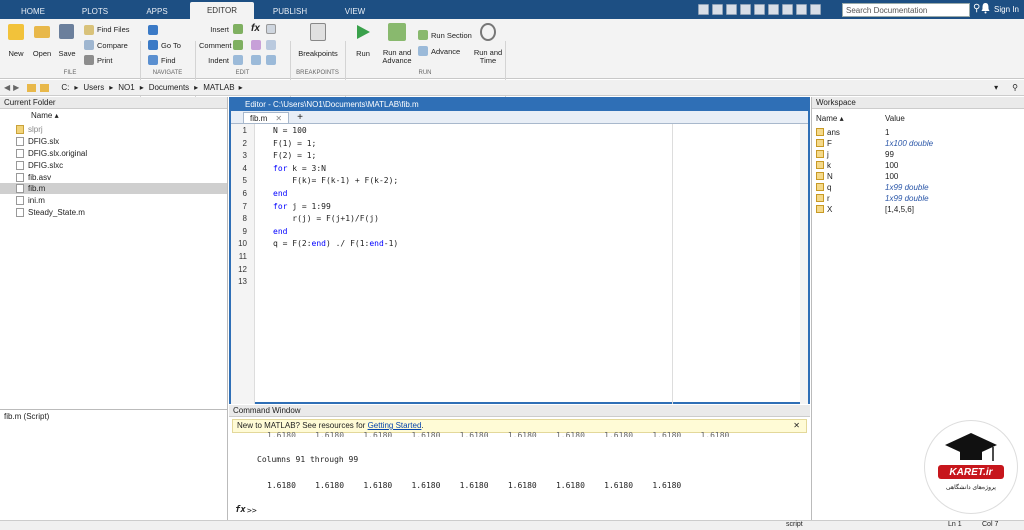 Image resolution: width=1024 pixels, height=530 pixels. I want to click on code-line: F(1) = 1;, so click(294, 143).